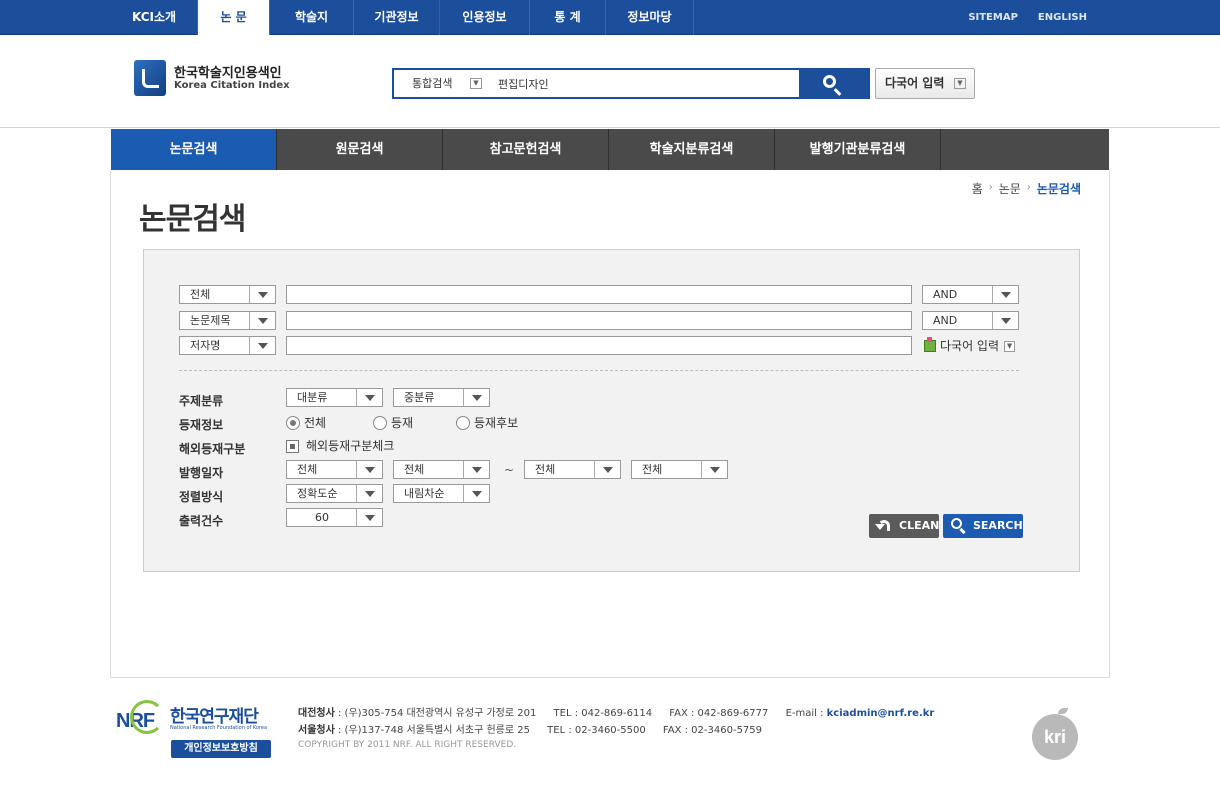  I want to click on tab-kci-intro: KCI소개, so click(154, 17).